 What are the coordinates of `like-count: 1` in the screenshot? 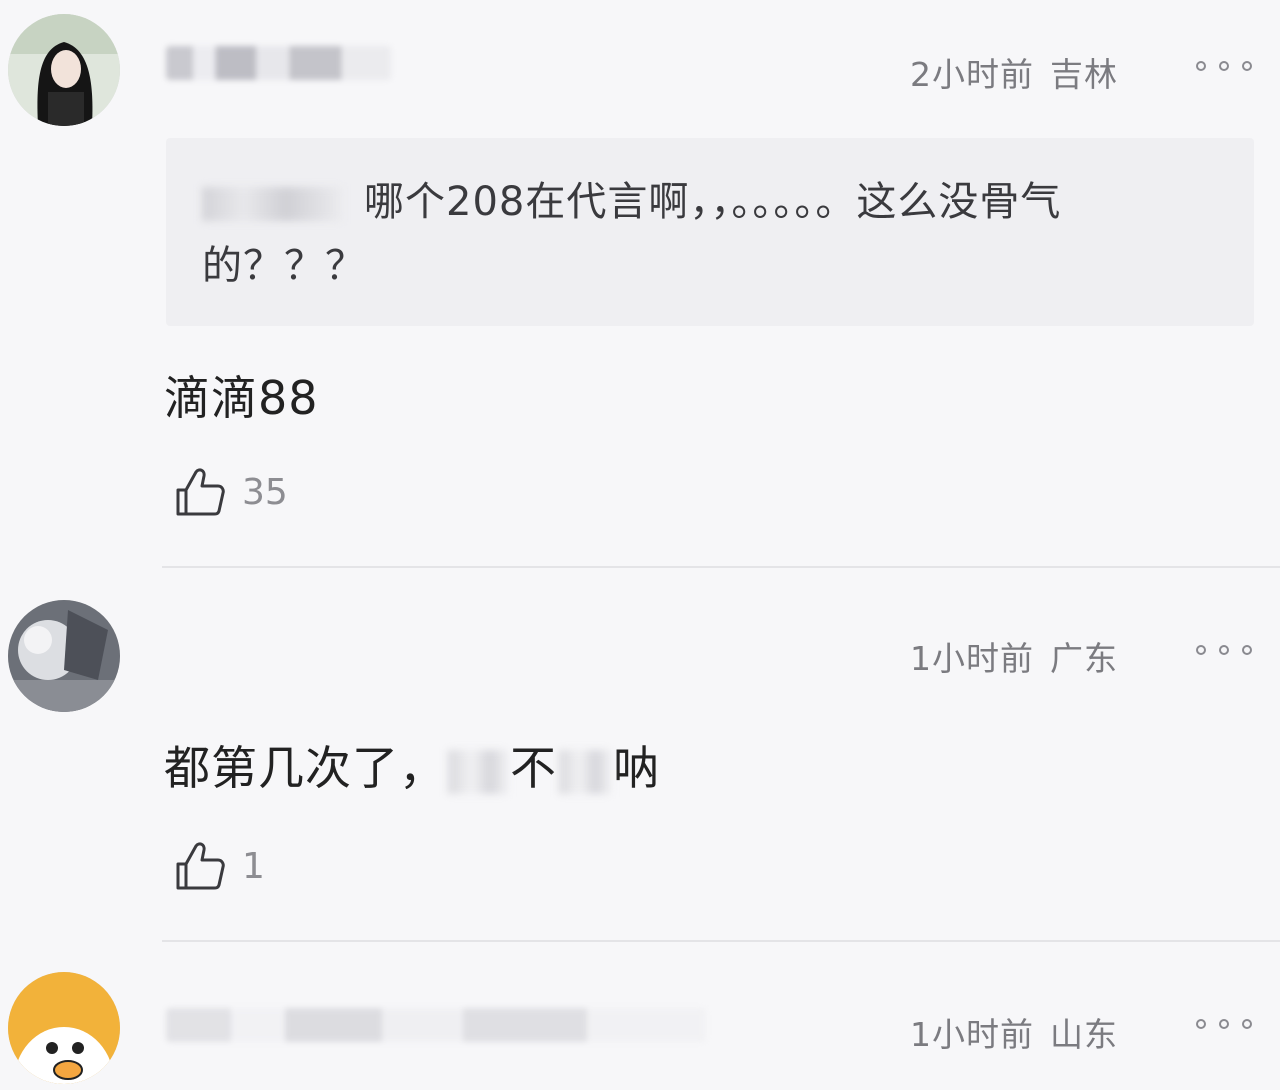 It's located at (253, 866).